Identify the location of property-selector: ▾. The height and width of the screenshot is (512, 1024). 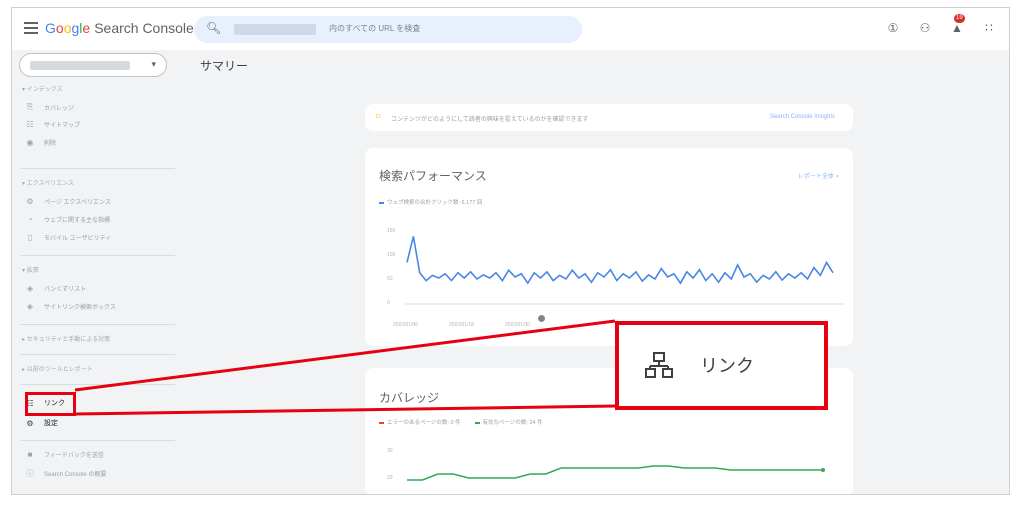
(93, 65).